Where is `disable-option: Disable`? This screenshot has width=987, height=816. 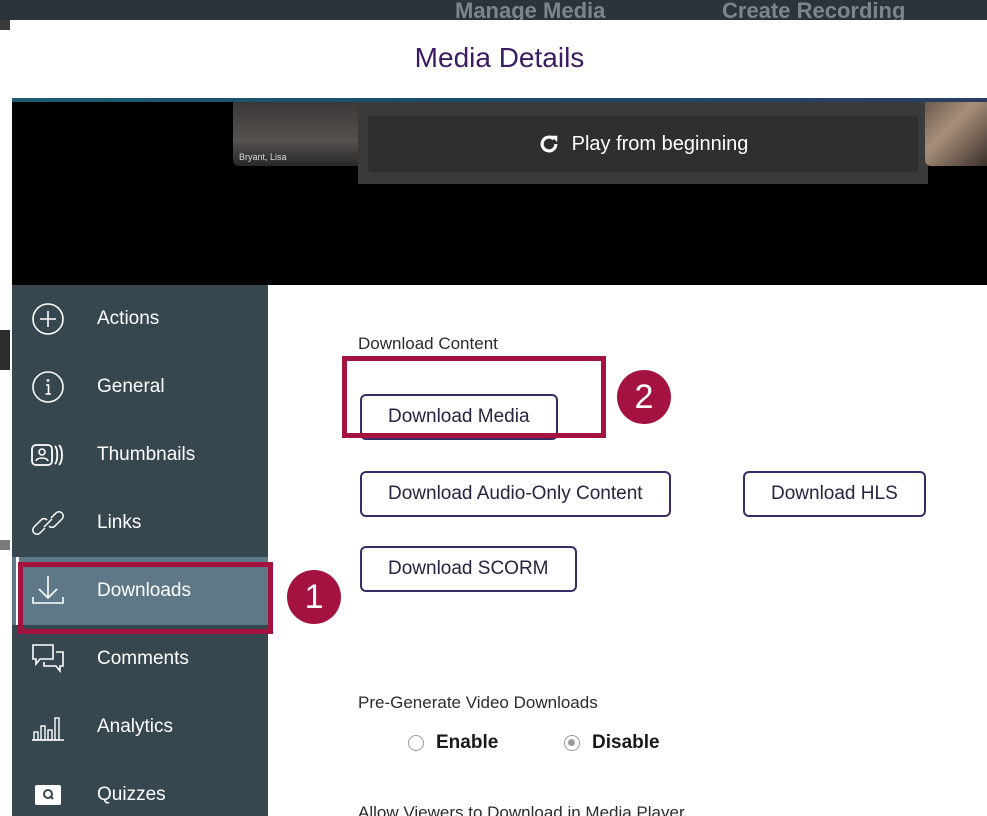 disable-option: Disable is located at coordinates (612, 743).